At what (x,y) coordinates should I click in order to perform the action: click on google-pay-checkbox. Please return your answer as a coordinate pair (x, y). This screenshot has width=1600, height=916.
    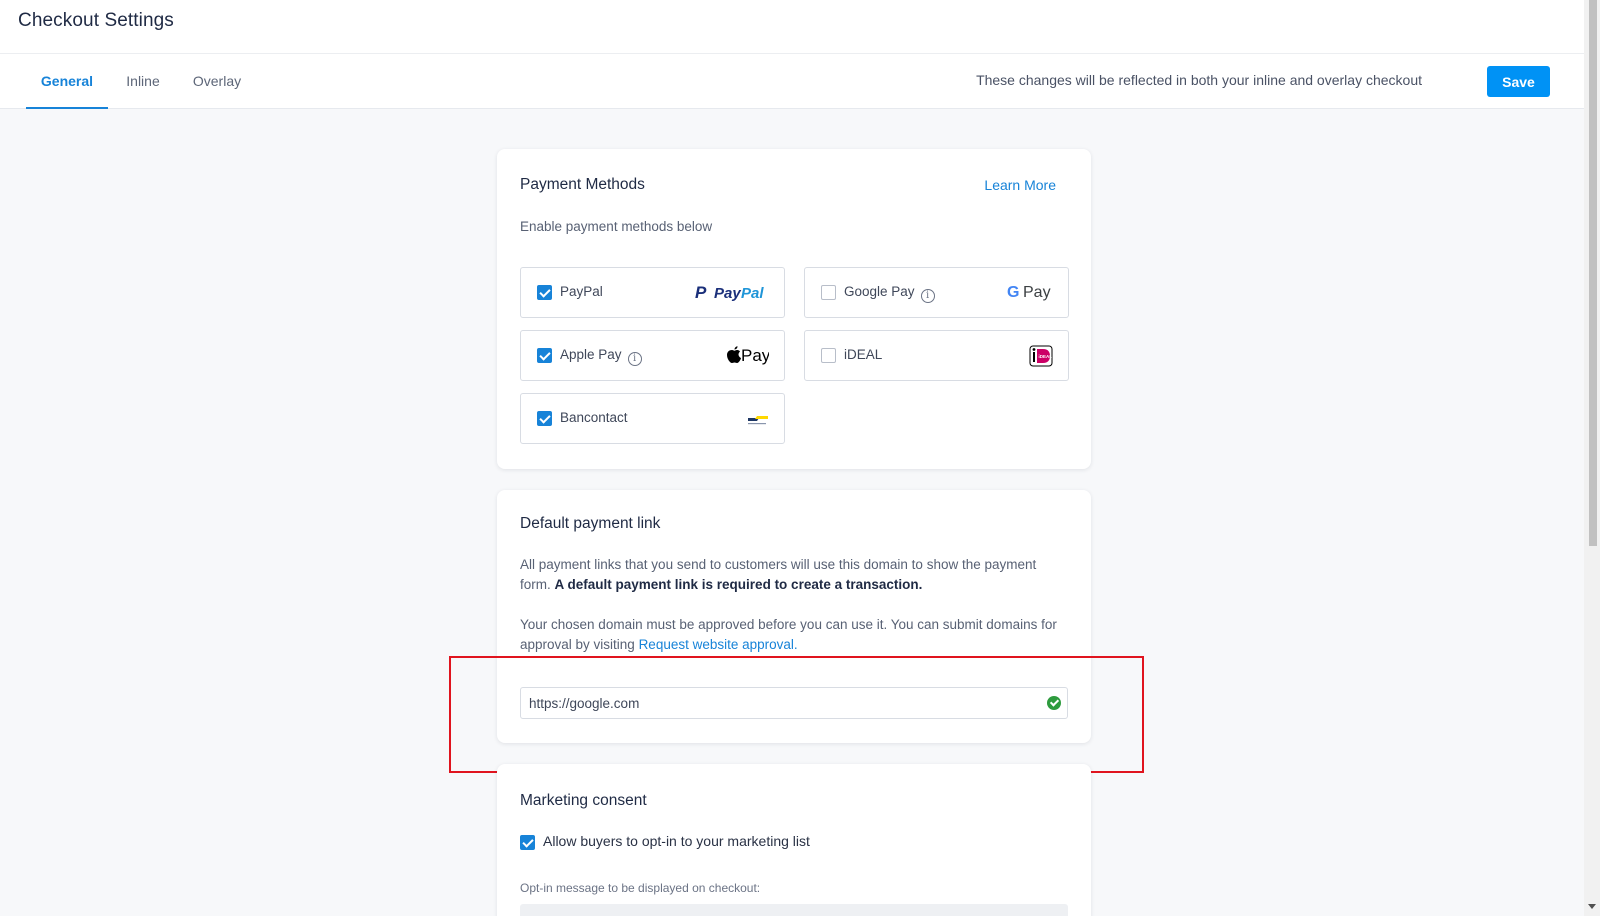
    Looking at the image, I should click on (828, 292).